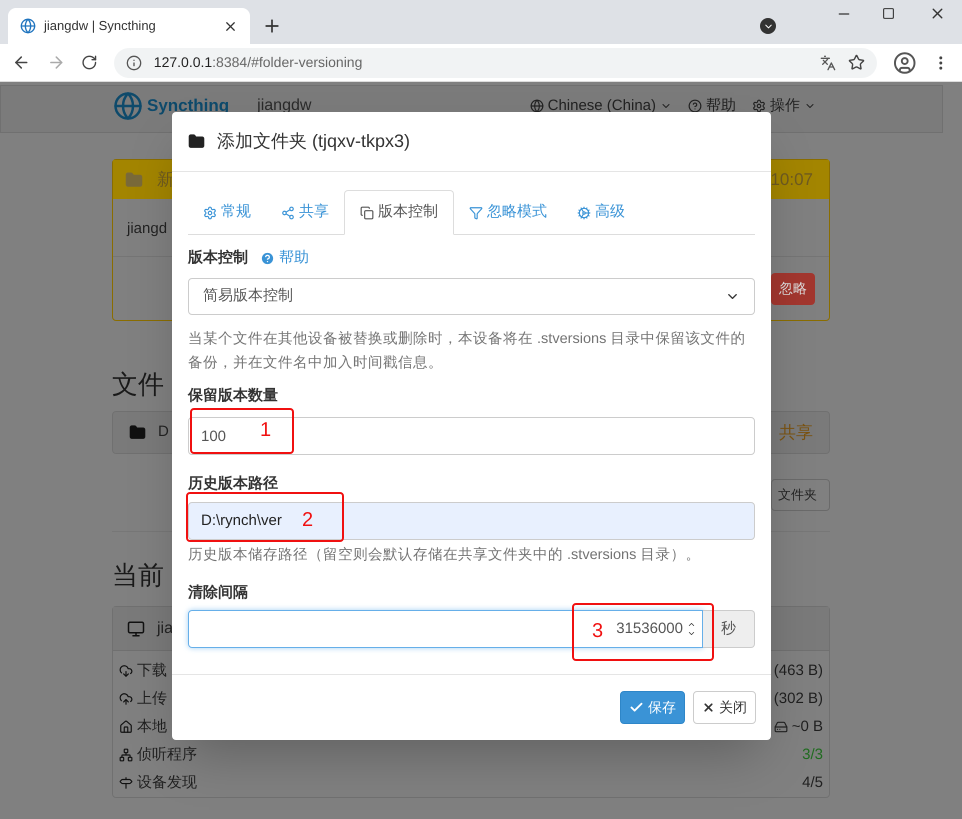  Describe the element at coordinates (584, 213) in the screenshot. I see `gears-icon` at that location.